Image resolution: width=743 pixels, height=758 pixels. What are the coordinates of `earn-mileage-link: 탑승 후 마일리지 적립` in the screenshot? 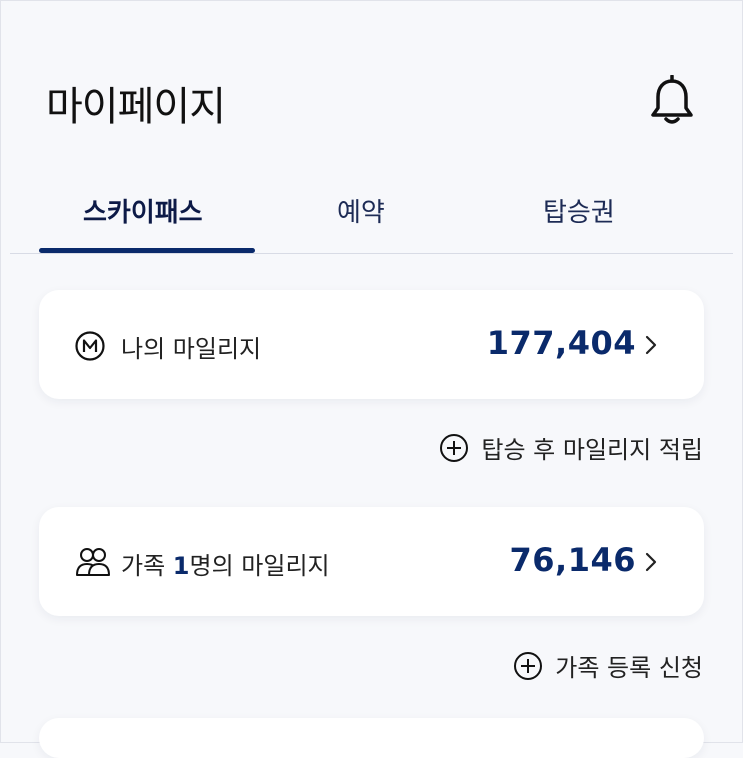 It's located at (571, 447).